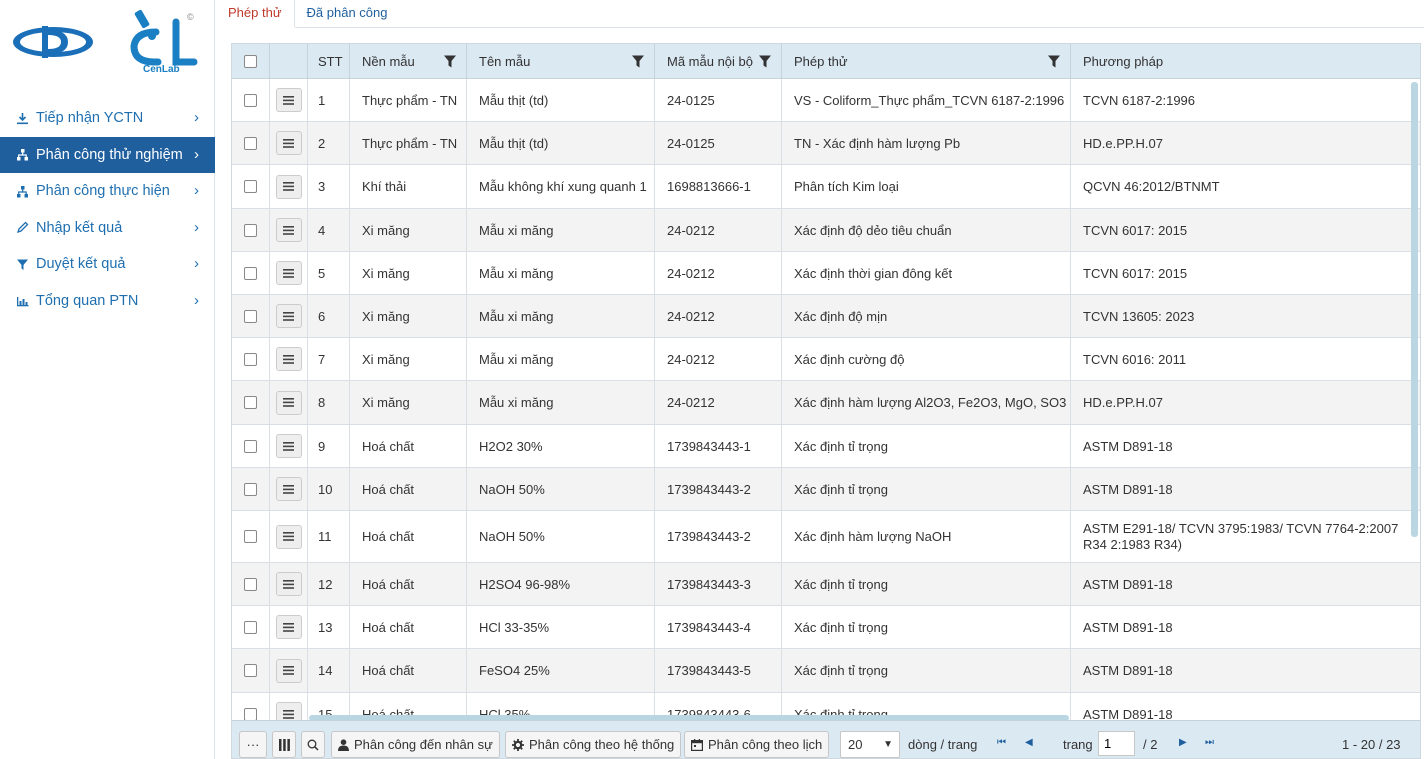 This screenshot has height=759, width=1424. I want to click on table-cell: 14, so click(329, 670).